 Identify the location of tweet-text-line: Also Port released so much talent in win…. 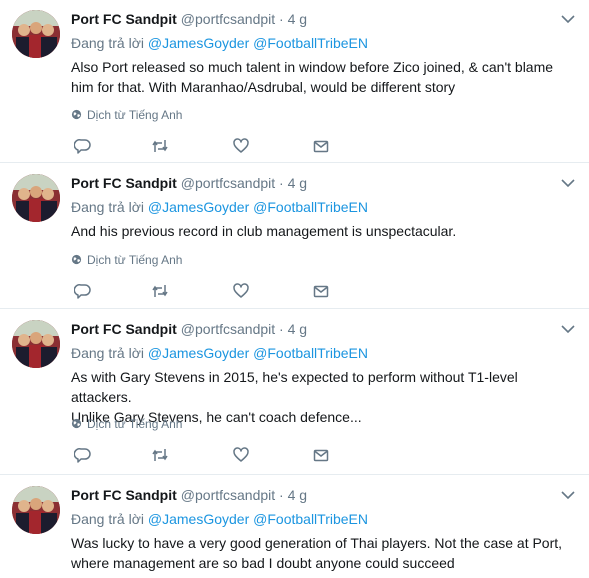
(312, 67).